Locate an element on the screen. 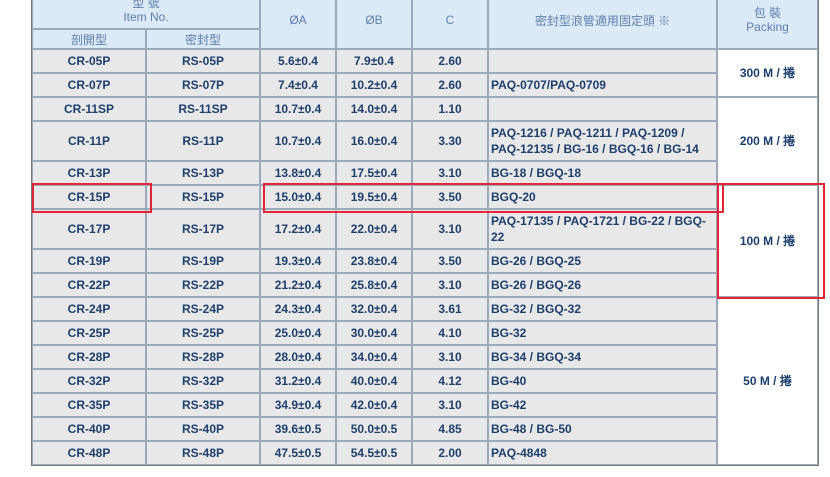 The image size is (830, 477). dim-c: 1.10 is located at coordinates (450, 109).